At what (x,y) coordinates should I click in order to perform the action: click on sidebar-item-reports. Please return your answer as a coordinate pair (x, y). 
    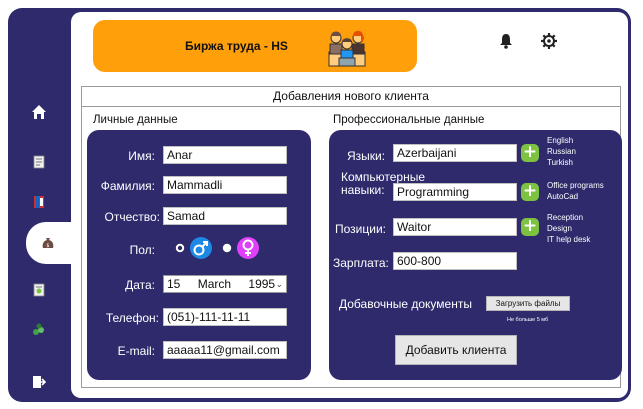
    Looking at the image, I should click on (39, 290).